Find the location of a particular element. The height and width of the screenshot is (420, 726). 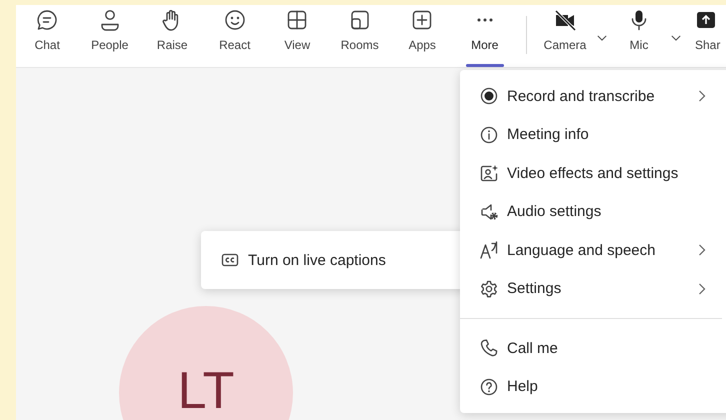

avatar-initials: LT is located at coordinates (206, 391).